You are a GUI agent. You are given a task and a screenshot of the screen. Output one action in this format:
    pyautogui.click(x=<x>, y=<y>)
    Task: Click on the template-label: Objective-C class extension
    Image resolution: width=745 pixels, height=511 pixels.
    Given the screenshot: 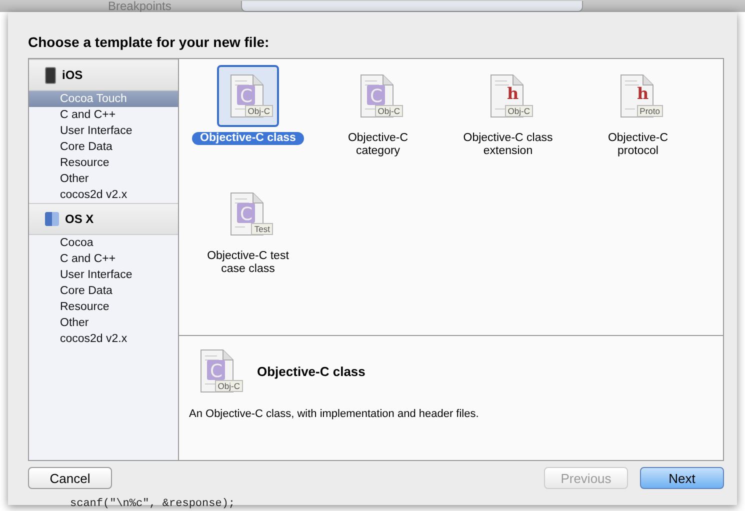 What is the action you would take?
    pyautogui.click(x=508, y=145)
    